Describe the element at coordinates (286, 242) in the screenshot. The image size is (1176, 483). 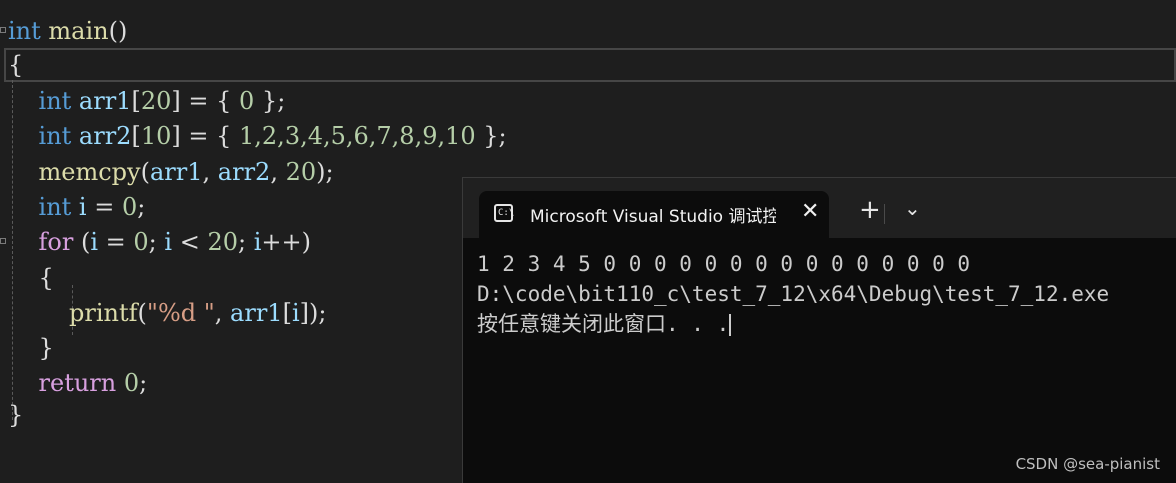
I see `code-token: ++)` at that location.